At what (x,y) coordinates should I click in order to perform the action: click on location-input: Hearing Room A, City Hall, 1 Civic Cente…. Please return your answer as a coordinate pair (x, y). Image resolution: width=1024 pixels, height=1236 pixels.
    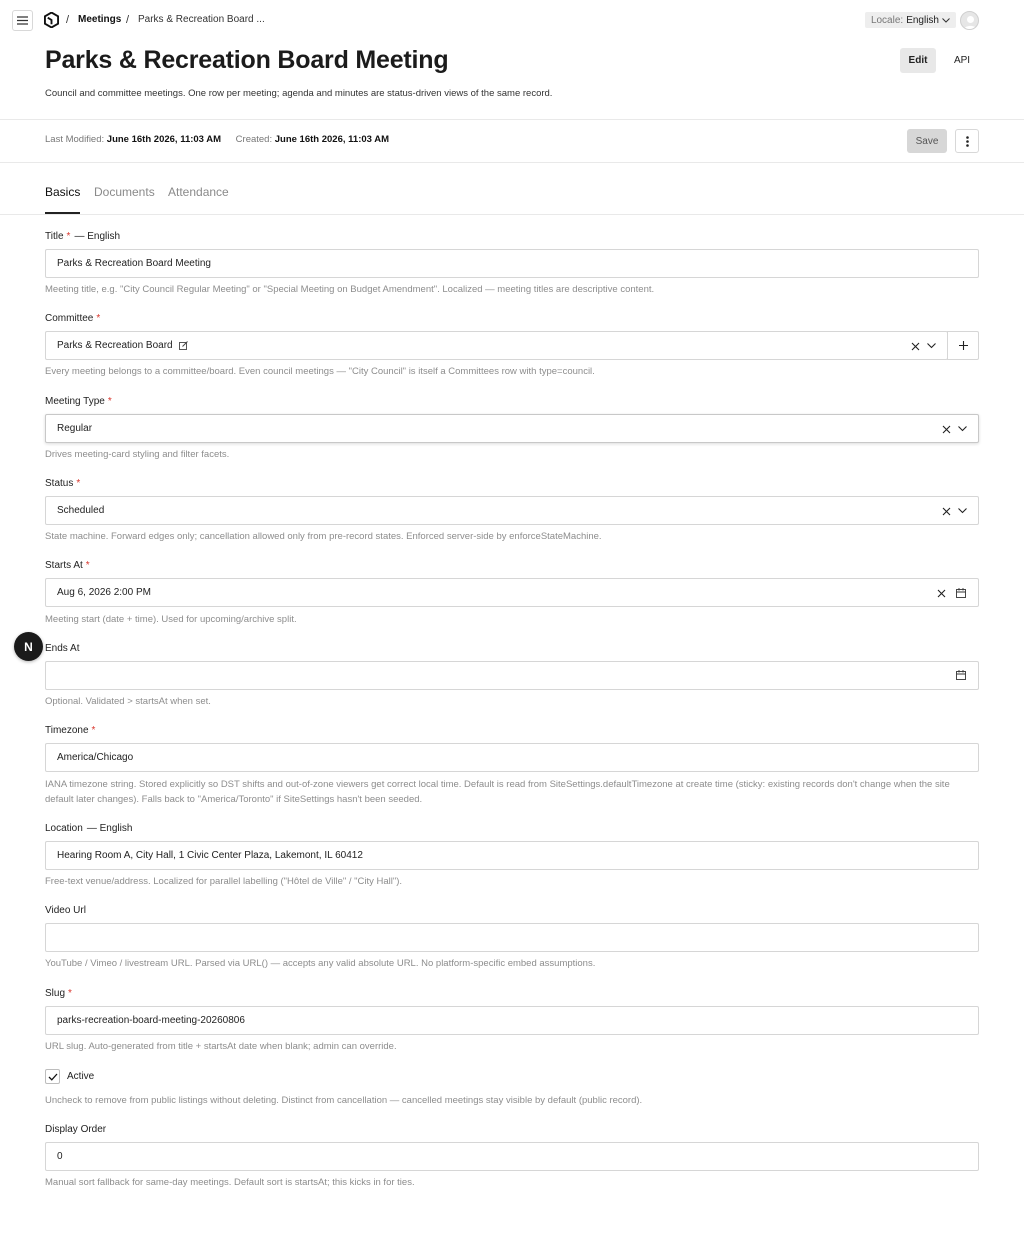
    Looking at the image, I should click on (512, 855).